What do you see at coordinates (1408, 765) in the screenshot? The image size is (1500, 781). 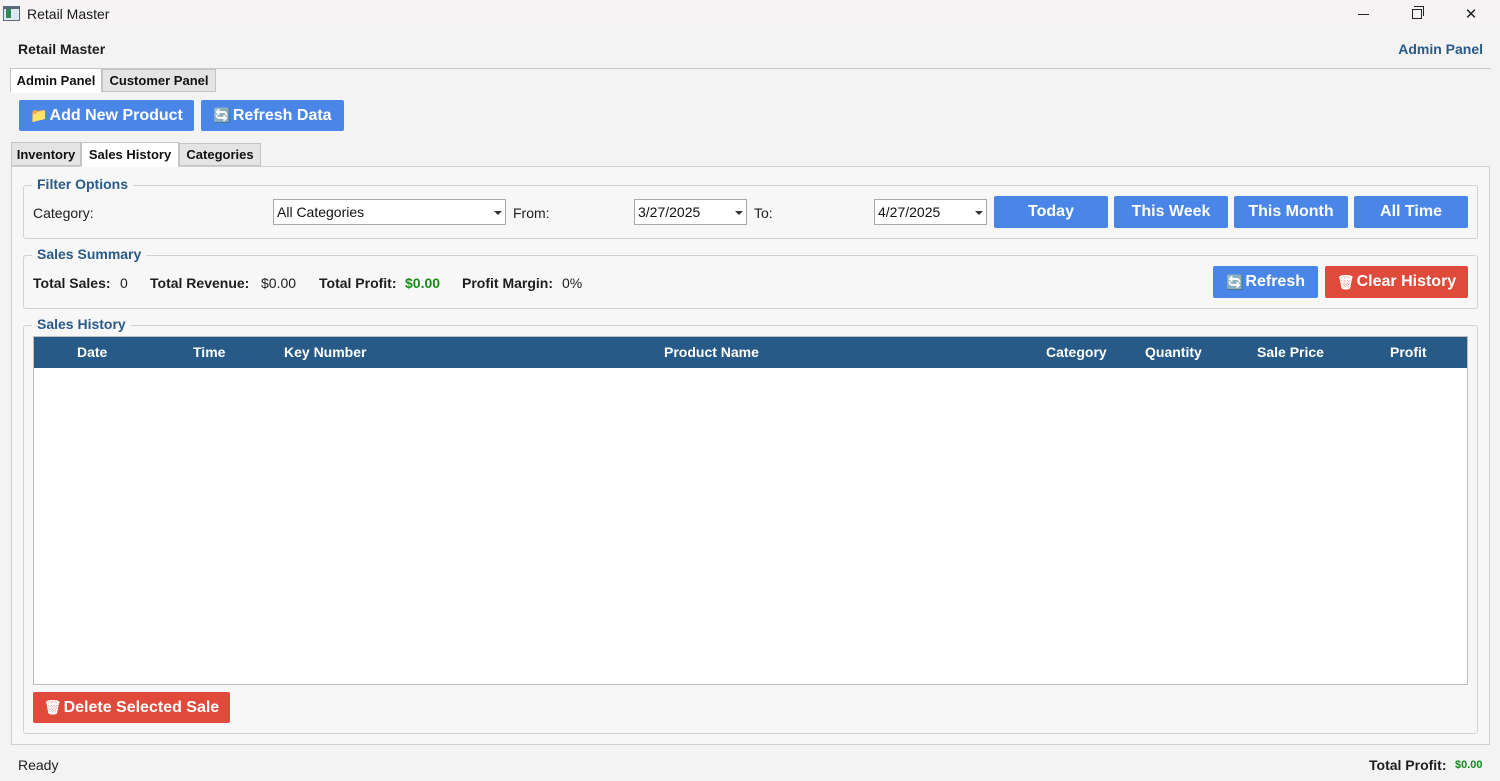 I see `status-total-profit-label: Total Profit:` at bounding box center [1408, 765].